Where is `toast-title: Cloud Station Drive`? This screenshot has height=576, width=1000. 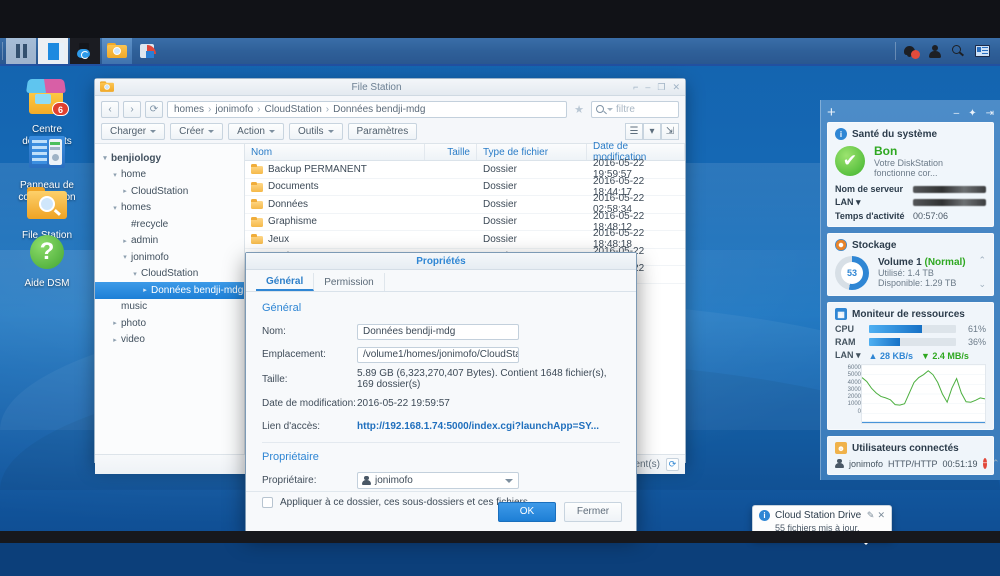
toast-title: Cloud Station Drive is located at coordinates (818, 515).